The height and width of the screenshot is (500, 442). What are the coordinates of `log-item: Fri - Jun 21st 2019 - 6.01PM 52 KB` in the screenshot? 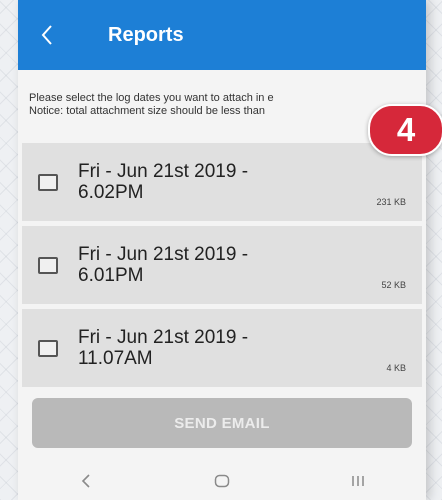 It's located at (222, 265).